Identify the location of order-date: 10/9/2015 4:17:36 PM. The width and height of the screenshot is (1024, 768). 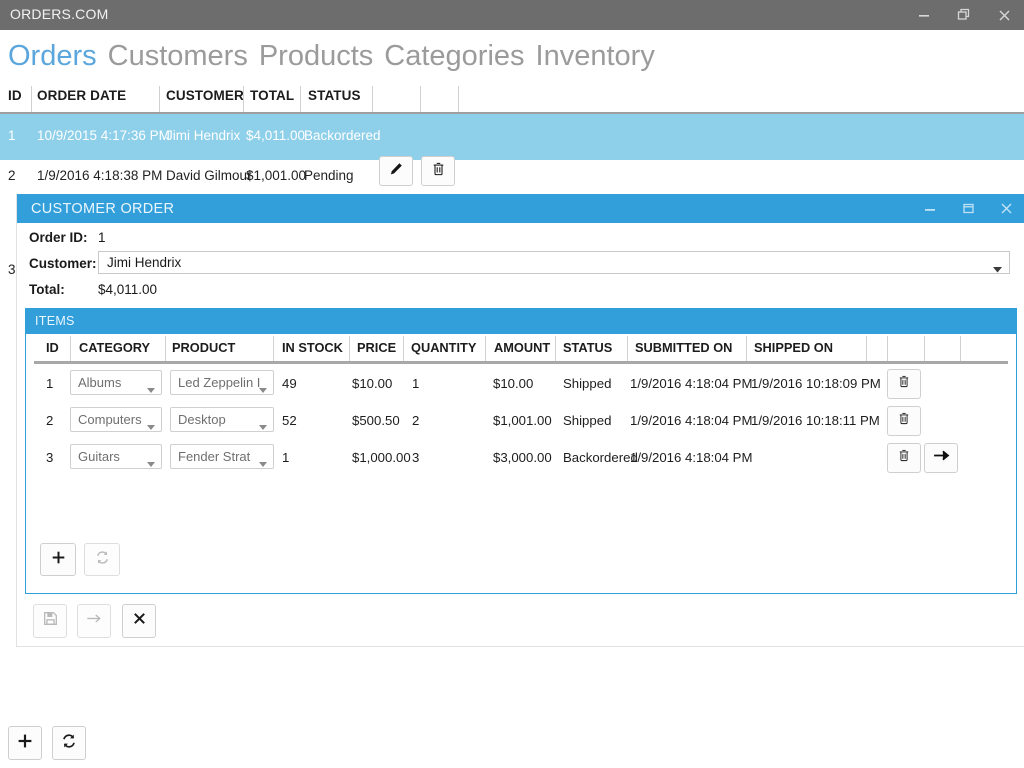
(103, 135).